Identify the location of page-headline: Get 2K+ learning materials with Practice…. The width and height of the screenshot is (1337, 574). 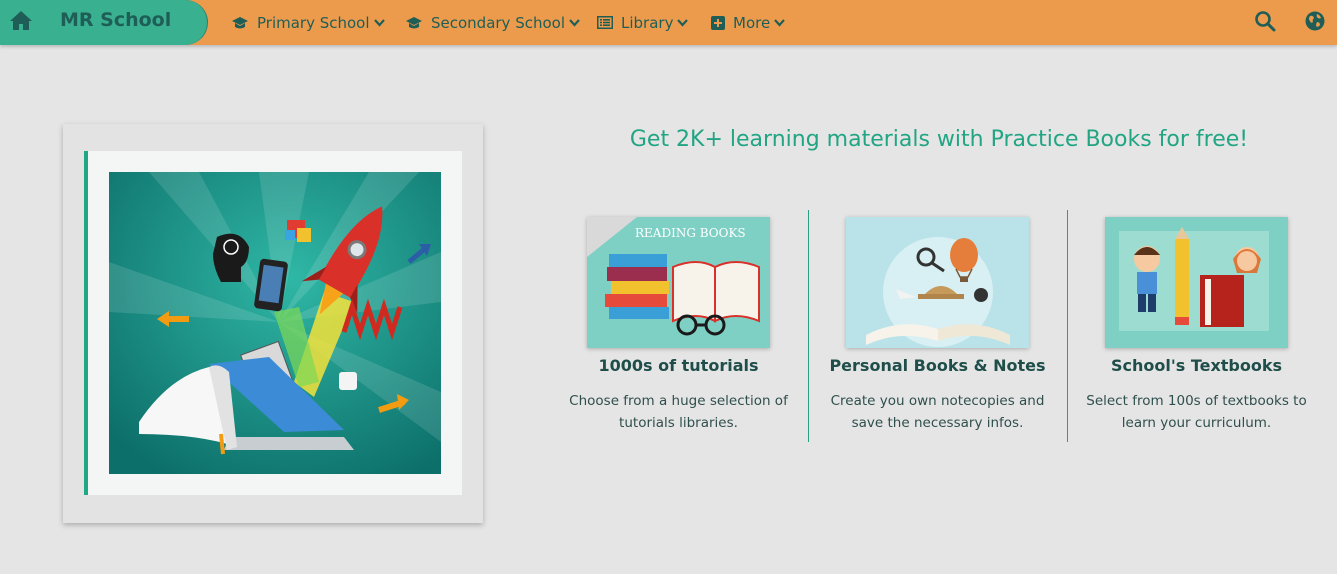
(939, 139).